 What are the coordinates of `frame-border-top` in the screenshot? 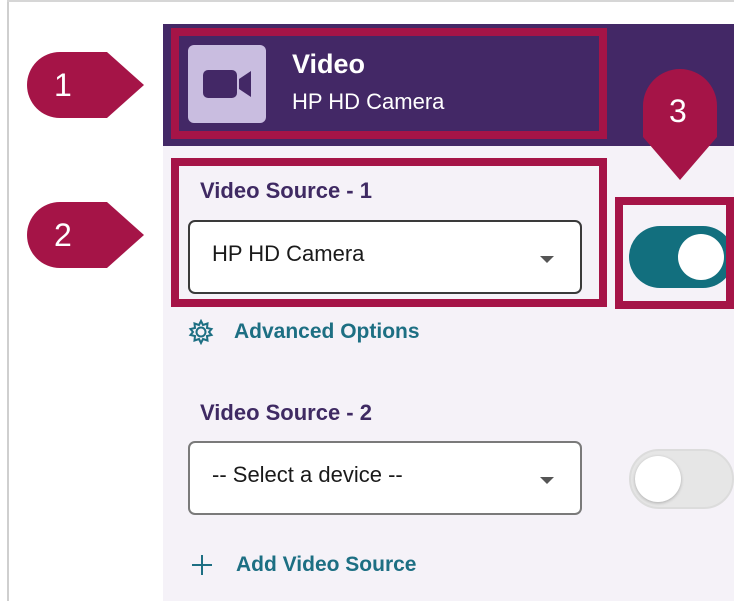 It's located at (370, 1).